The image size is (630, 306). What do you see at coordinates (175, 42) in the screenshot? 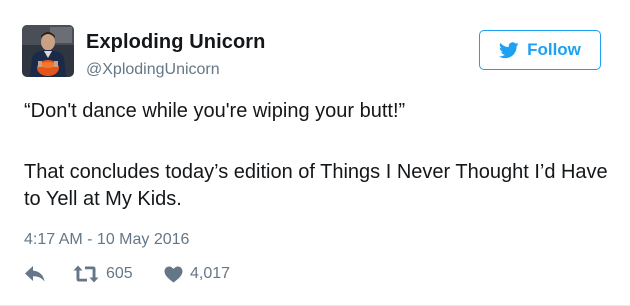
I see `author-name: Exploding Unicorn` at bounding box center [175, 42].